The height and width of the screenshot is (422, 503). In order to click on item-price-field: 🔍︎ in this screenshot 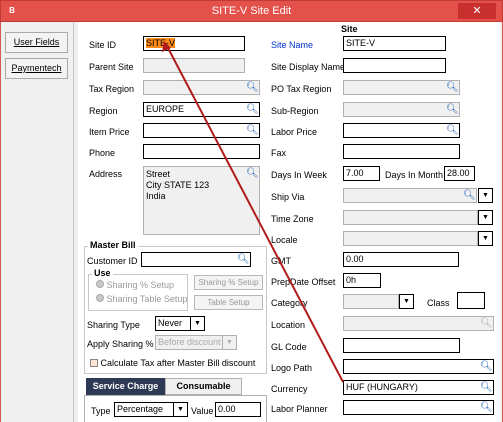, I will do `click(201, 130)`.